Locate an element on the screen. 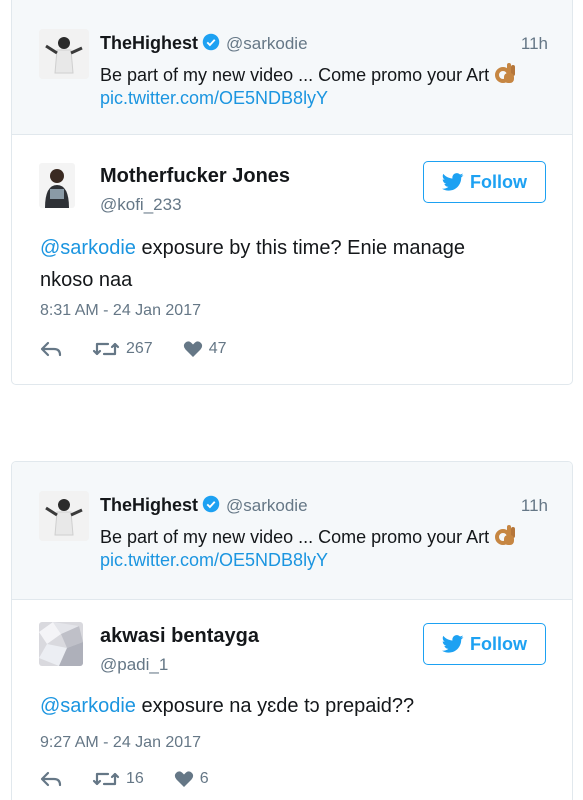 The width and height of the screenshot is (583, 800). like-action: 47 is located at coordinates (205, 349).